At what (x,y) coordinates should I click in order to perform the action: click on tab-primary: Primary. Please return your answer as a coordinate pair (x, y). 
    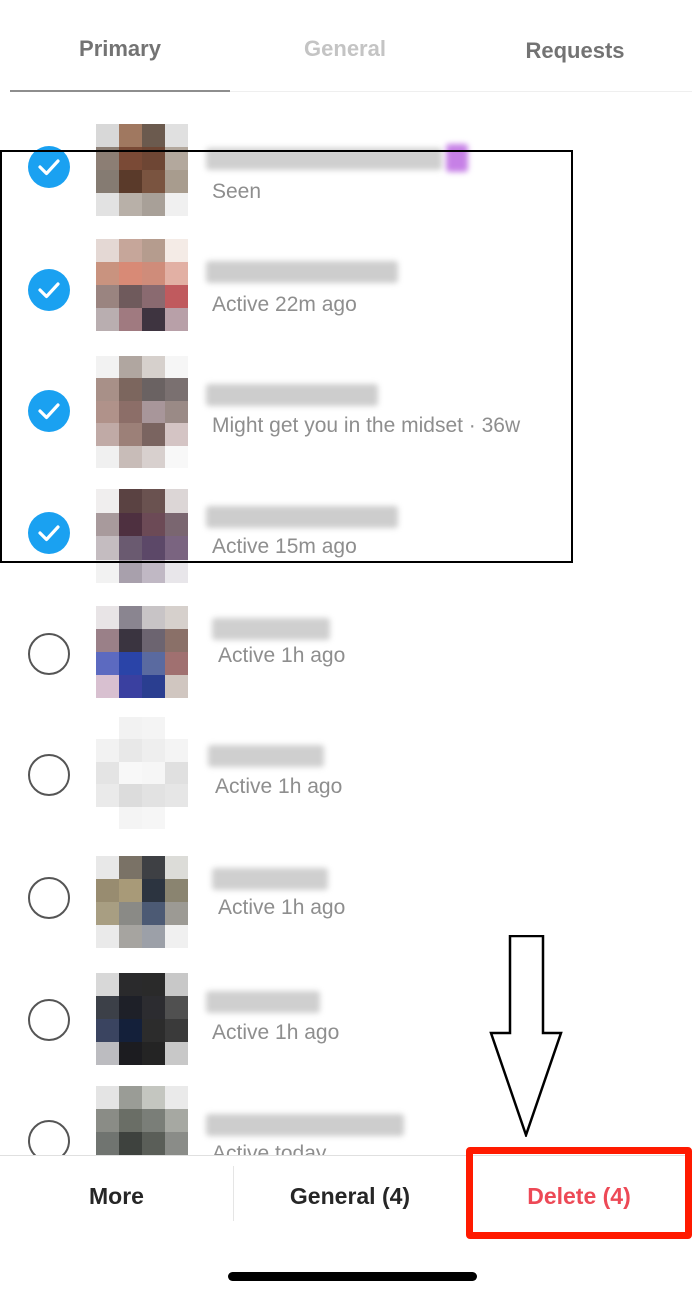
    Looking at the image, I should click on (120, 53).